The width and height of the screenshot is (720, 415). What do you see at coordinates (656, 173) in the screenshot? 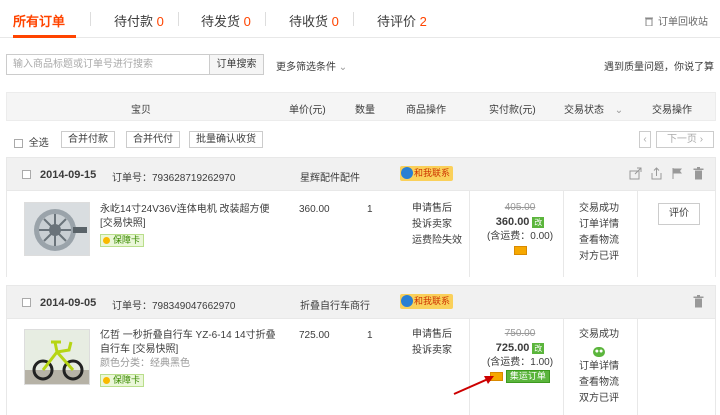
I see `upload-icon` at bounding box center [656, 173].